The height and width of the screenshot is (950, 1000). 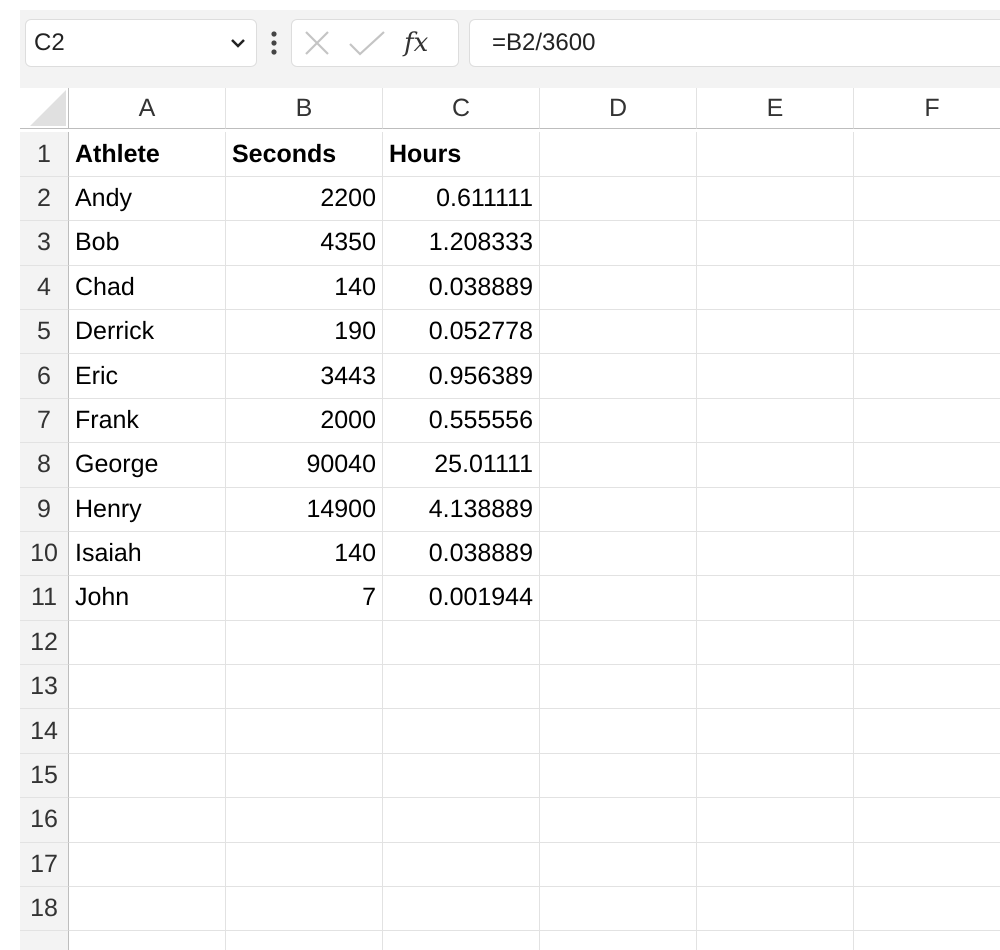 What do you see at coordinates (147, 421) in the screenshot?
I see `table-cell: Frank` at bounding box center [147, 421].